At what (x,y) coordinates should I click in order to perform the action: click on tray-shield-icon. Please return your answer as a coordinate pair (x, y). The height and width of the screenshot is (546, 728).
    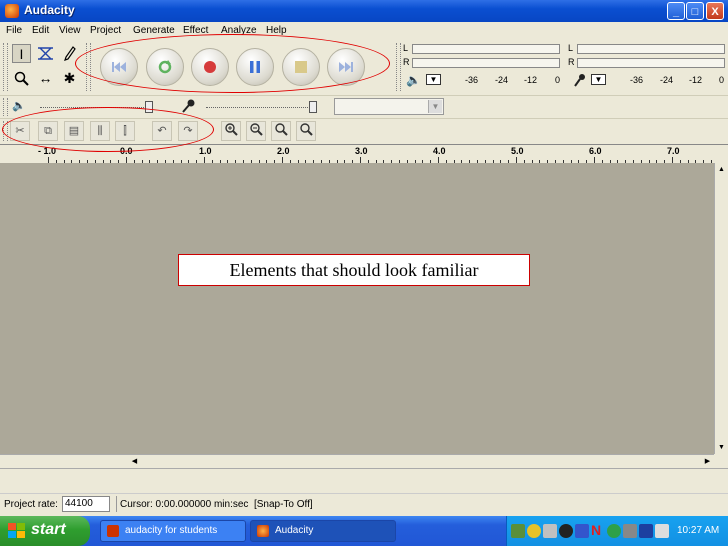
    Looking at the image, I should click on (534, 531).